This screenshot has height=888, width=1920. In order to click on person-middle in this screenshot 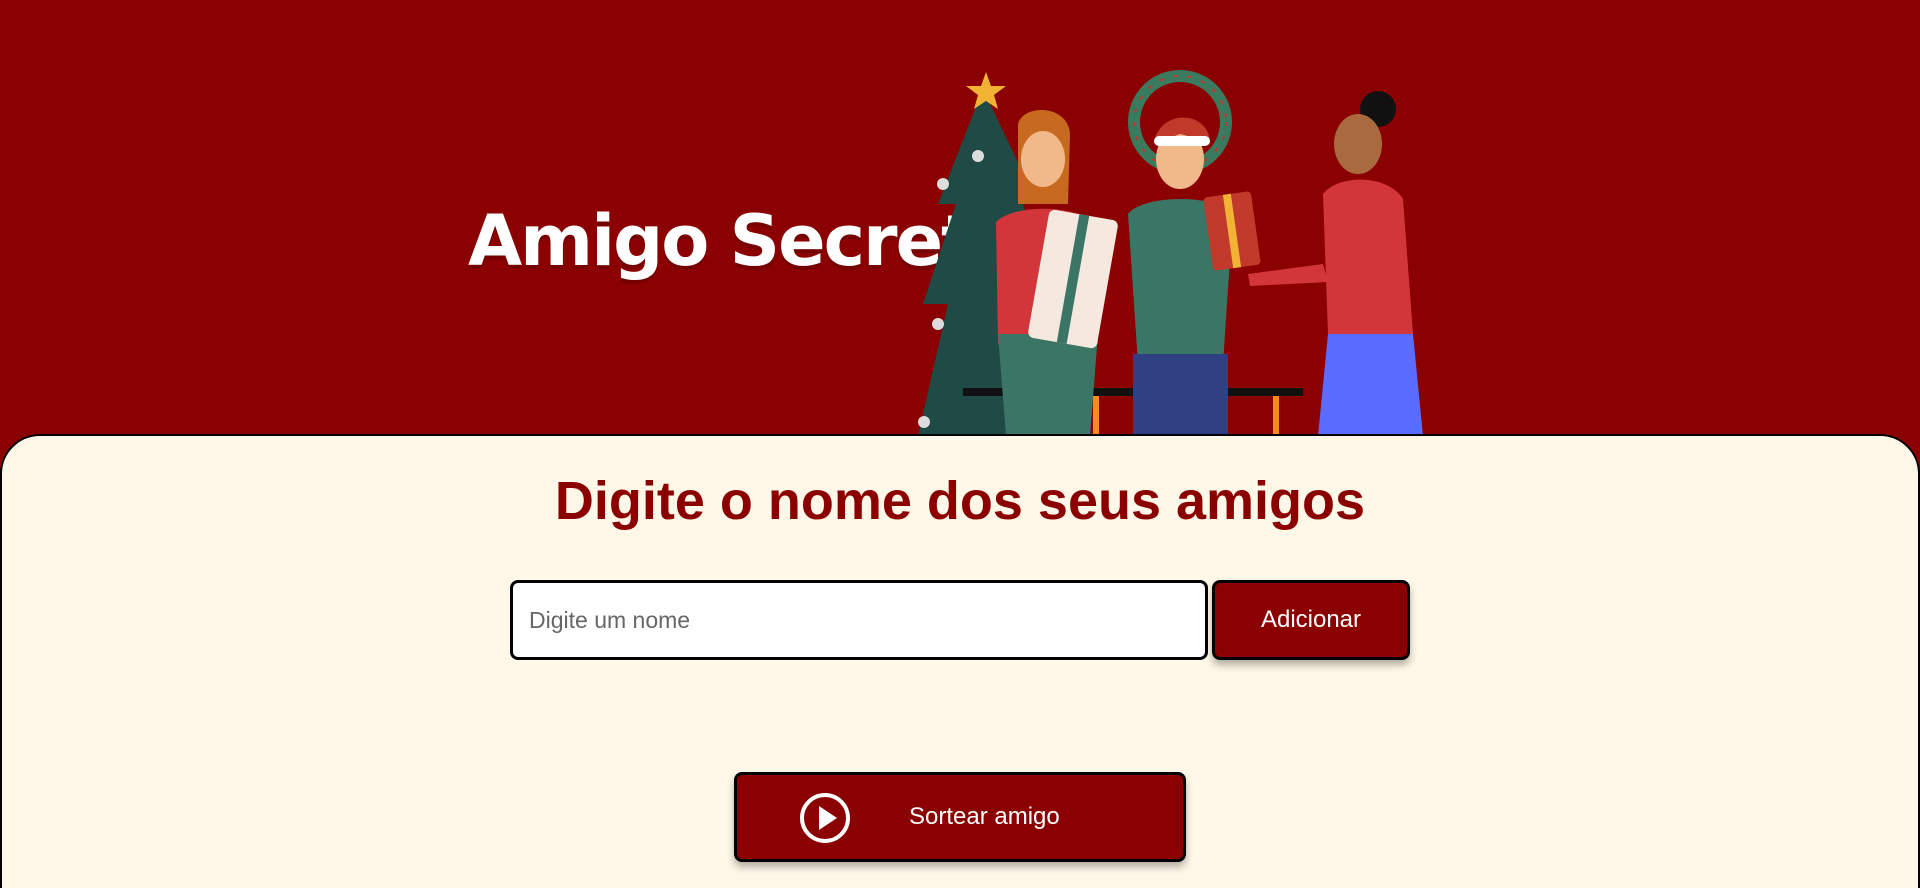, I will do `click(1180, 276)`.